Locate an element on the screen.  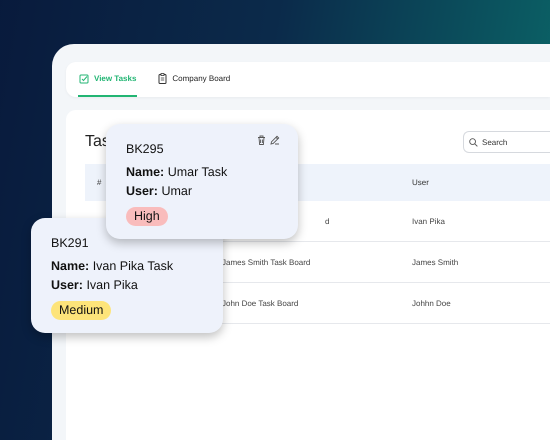
priority-tag: Medium is located at coordinates (81, 310).